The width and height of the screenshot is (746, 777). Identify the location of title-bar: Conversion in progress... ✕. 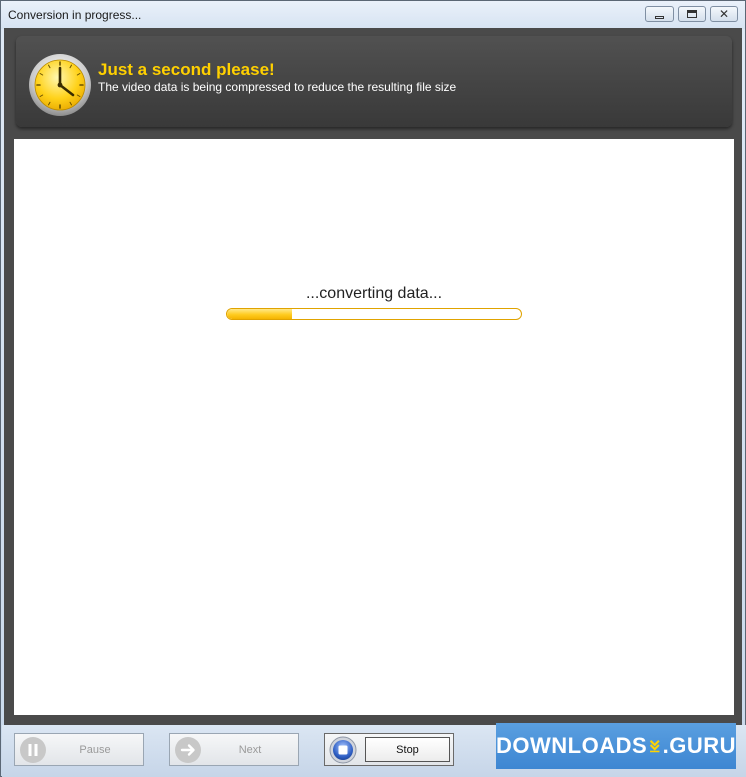
(373, 15).